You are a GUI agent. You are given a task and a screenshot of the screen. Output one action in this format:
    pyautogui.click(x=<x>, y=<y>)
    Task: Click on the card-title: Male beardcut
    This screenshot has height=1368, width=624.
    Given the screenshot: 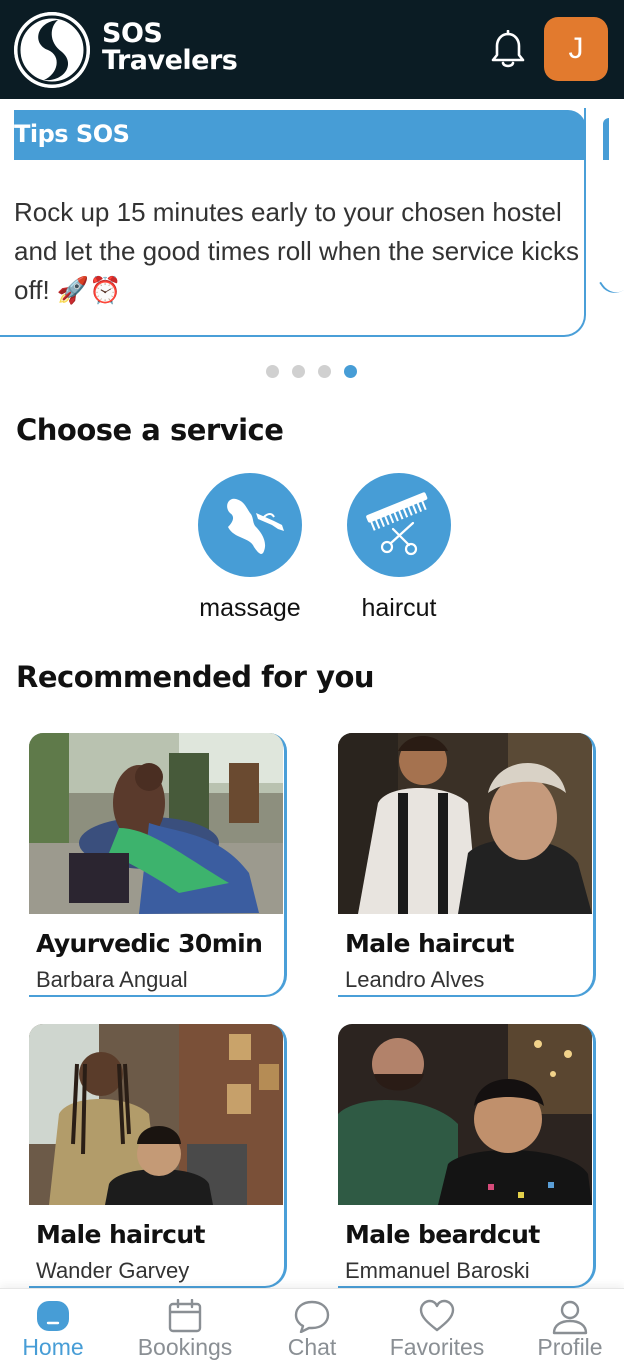 What is the action you would take?
    pyautogui.click(x=442, y=1234)
    